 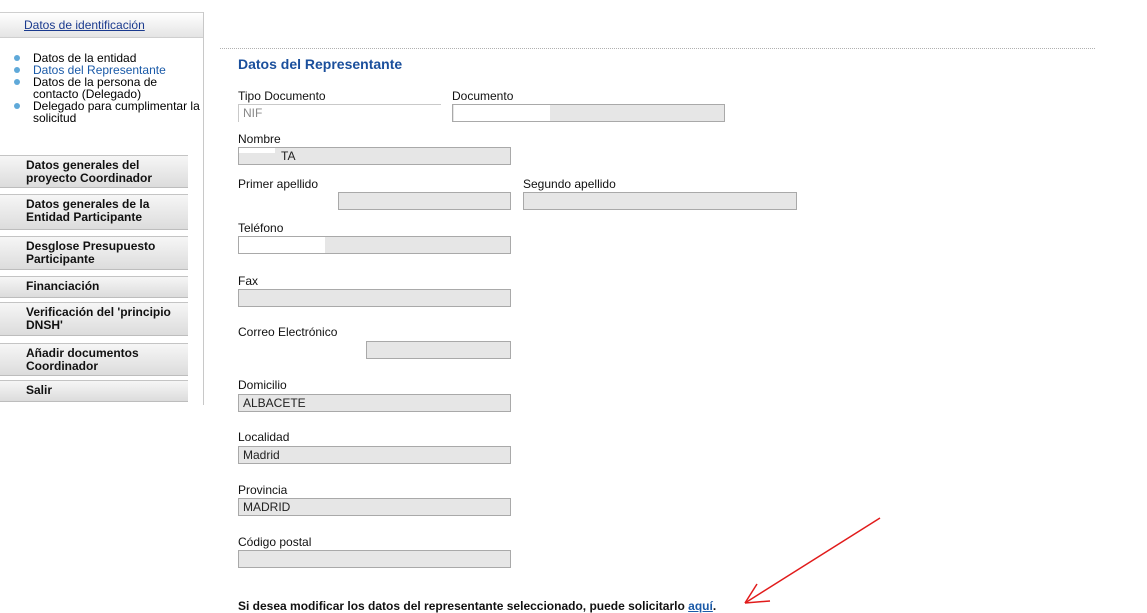 I want to click on menu-financiacion: Financiación, so click(x=94, y=287).